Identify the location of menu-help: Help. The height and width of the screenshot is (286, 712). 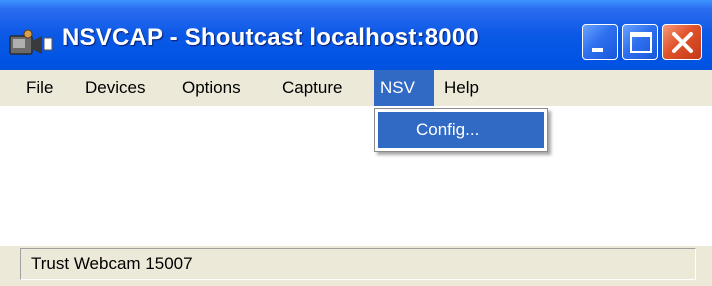
(461, 88).